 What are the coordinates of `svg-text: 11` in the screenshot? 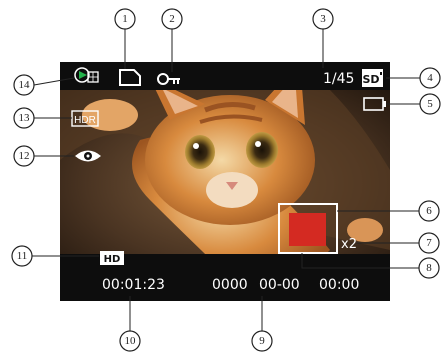 It's located at (22, 256).